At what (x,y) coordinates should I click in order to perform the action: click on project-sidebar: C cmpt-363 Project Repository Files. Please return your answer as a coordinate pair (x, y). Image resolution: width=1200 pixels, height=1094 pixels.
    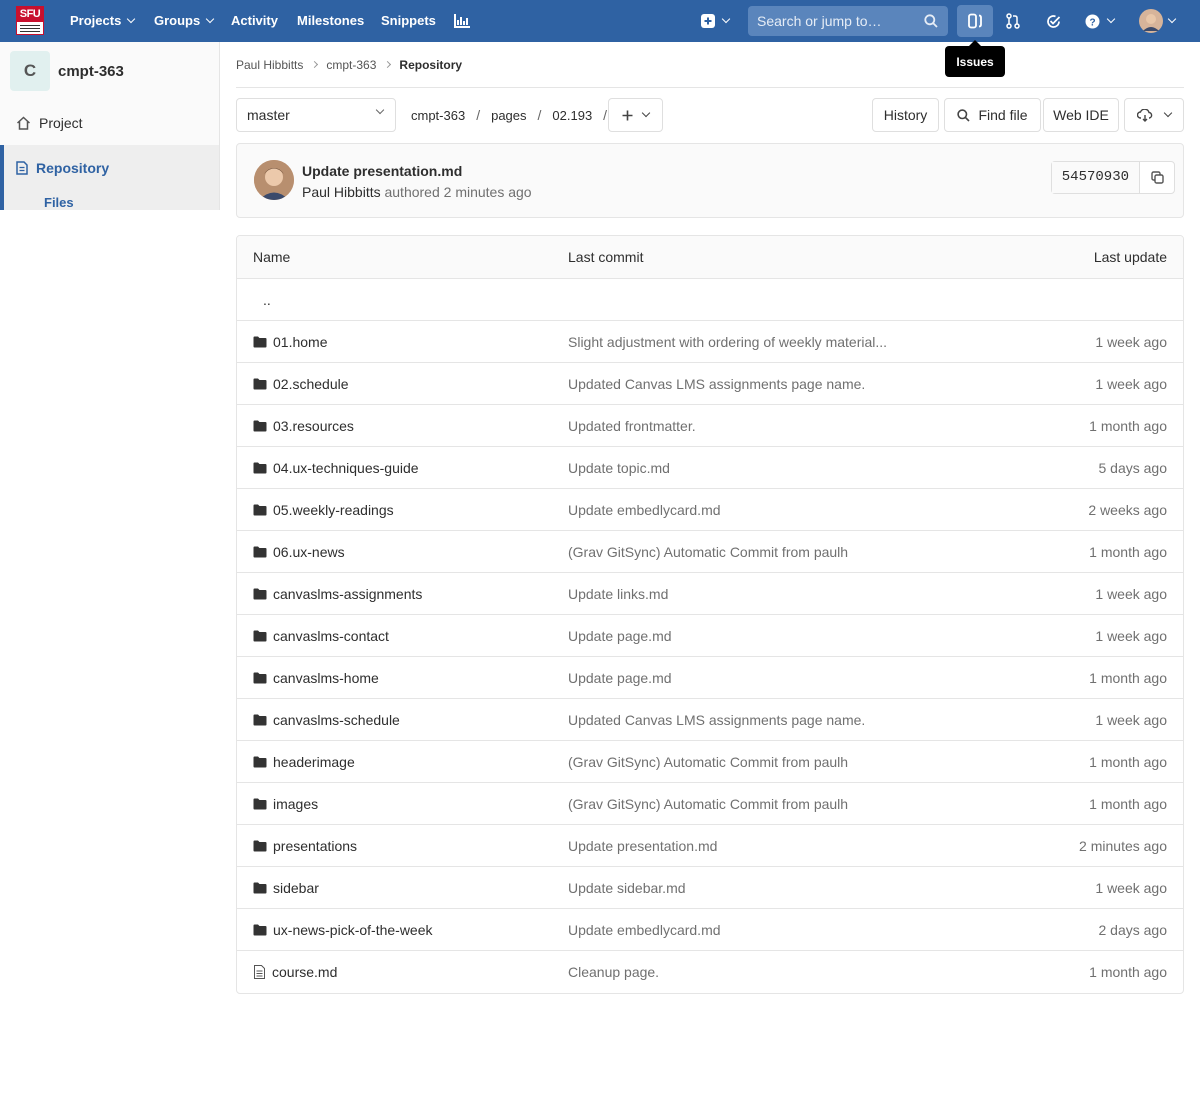
    Looking at the image, I should click on (110, 126).